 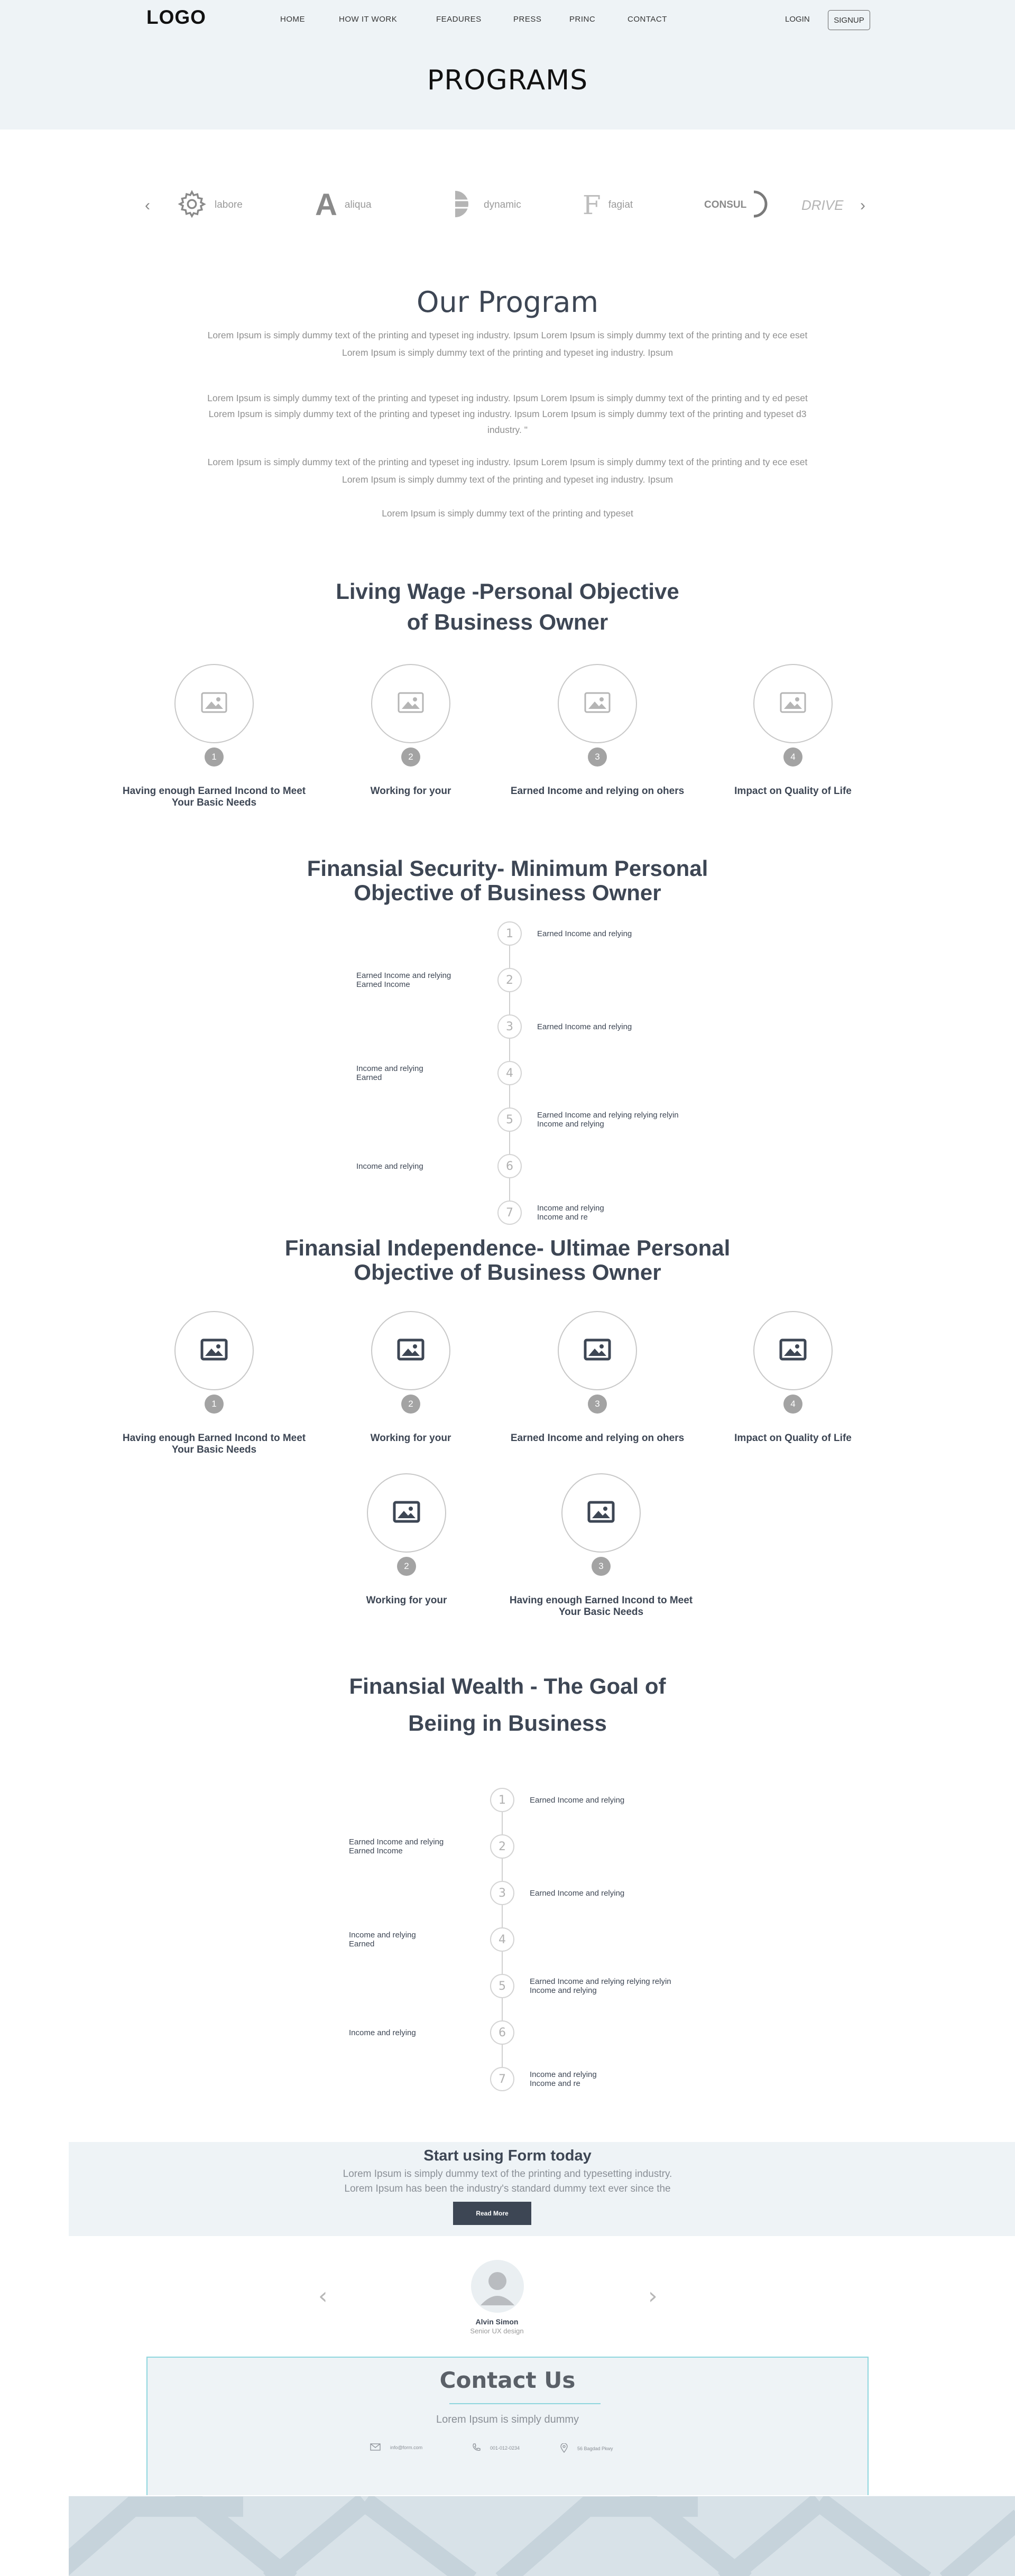 What do you see at coordinates (192, 205) in the screenshot?
I see `gear-icon` at bounding box center [192, 205].